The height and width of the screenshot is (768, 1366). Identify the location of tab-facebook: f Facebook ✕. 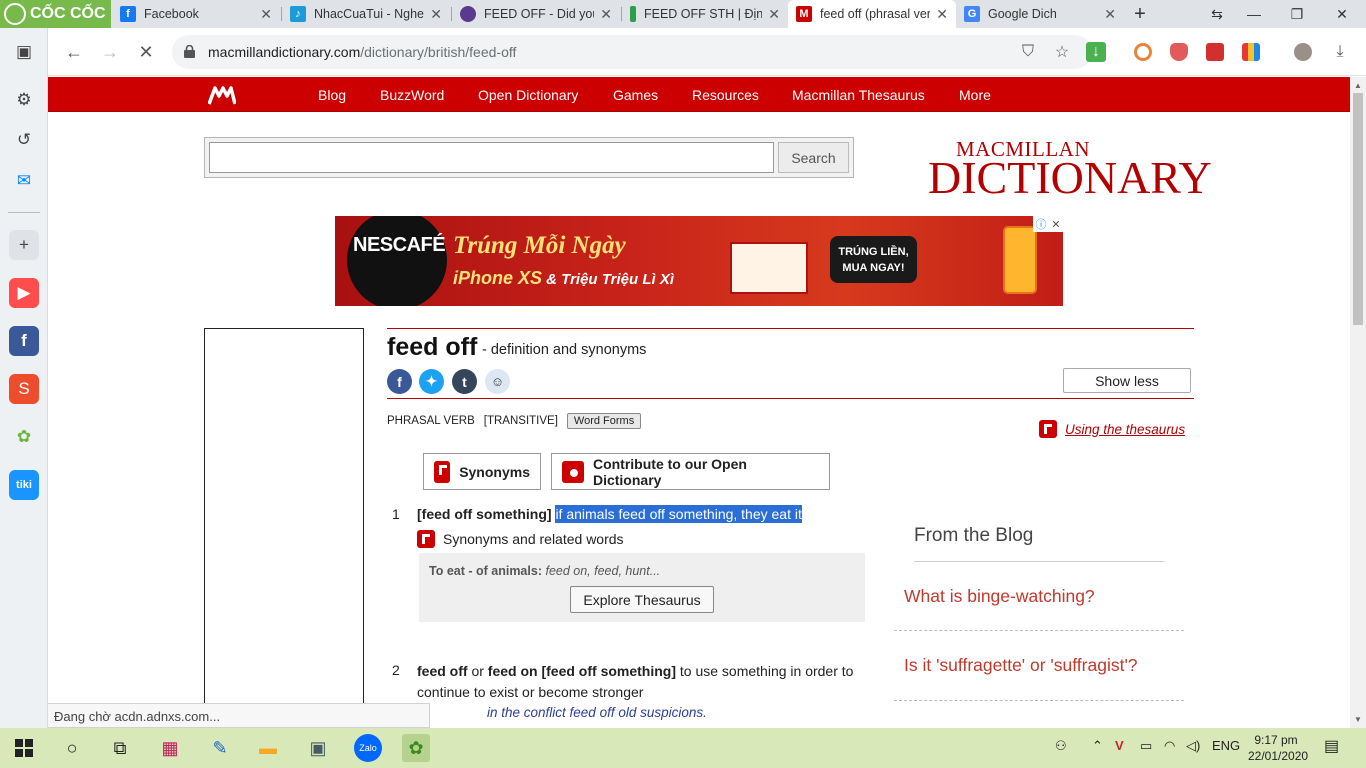
(196, 14).